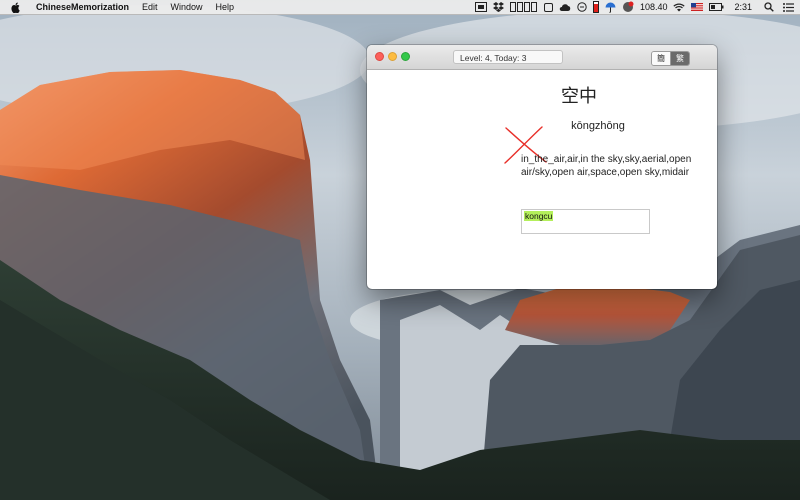 This screenshot has width=800, height=500. Describe the element at coordinates (508, 57) in the screenshot. I see `level-status-field: Level: 4, Today: 3` at that location.